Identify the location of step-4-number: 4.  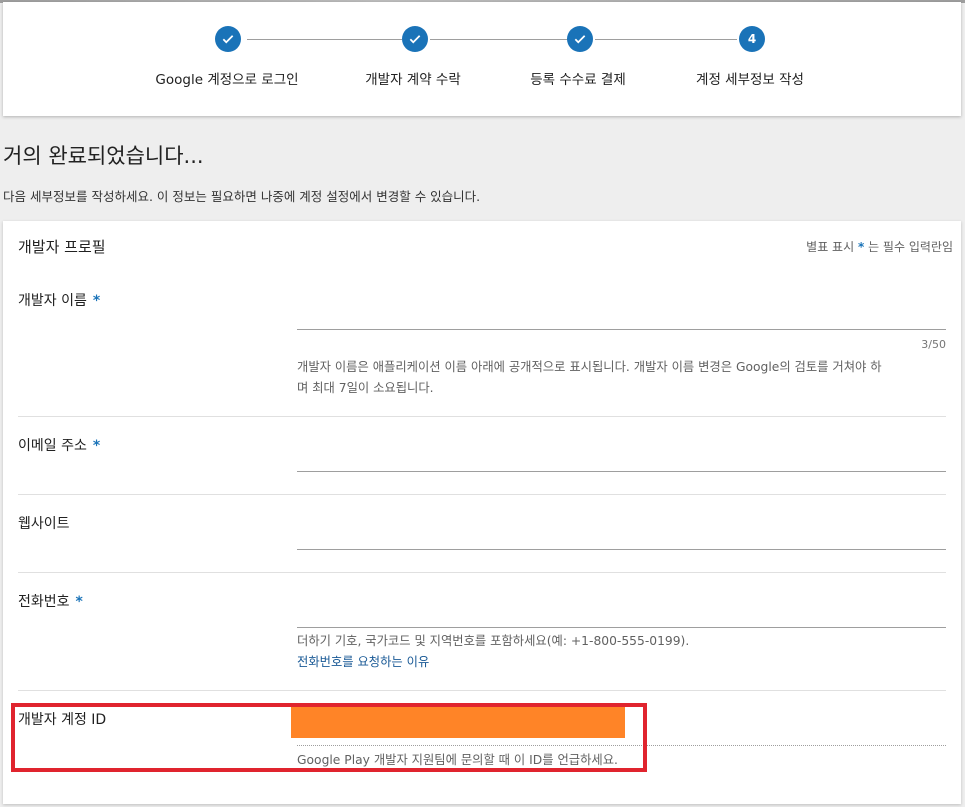
(752, 39).